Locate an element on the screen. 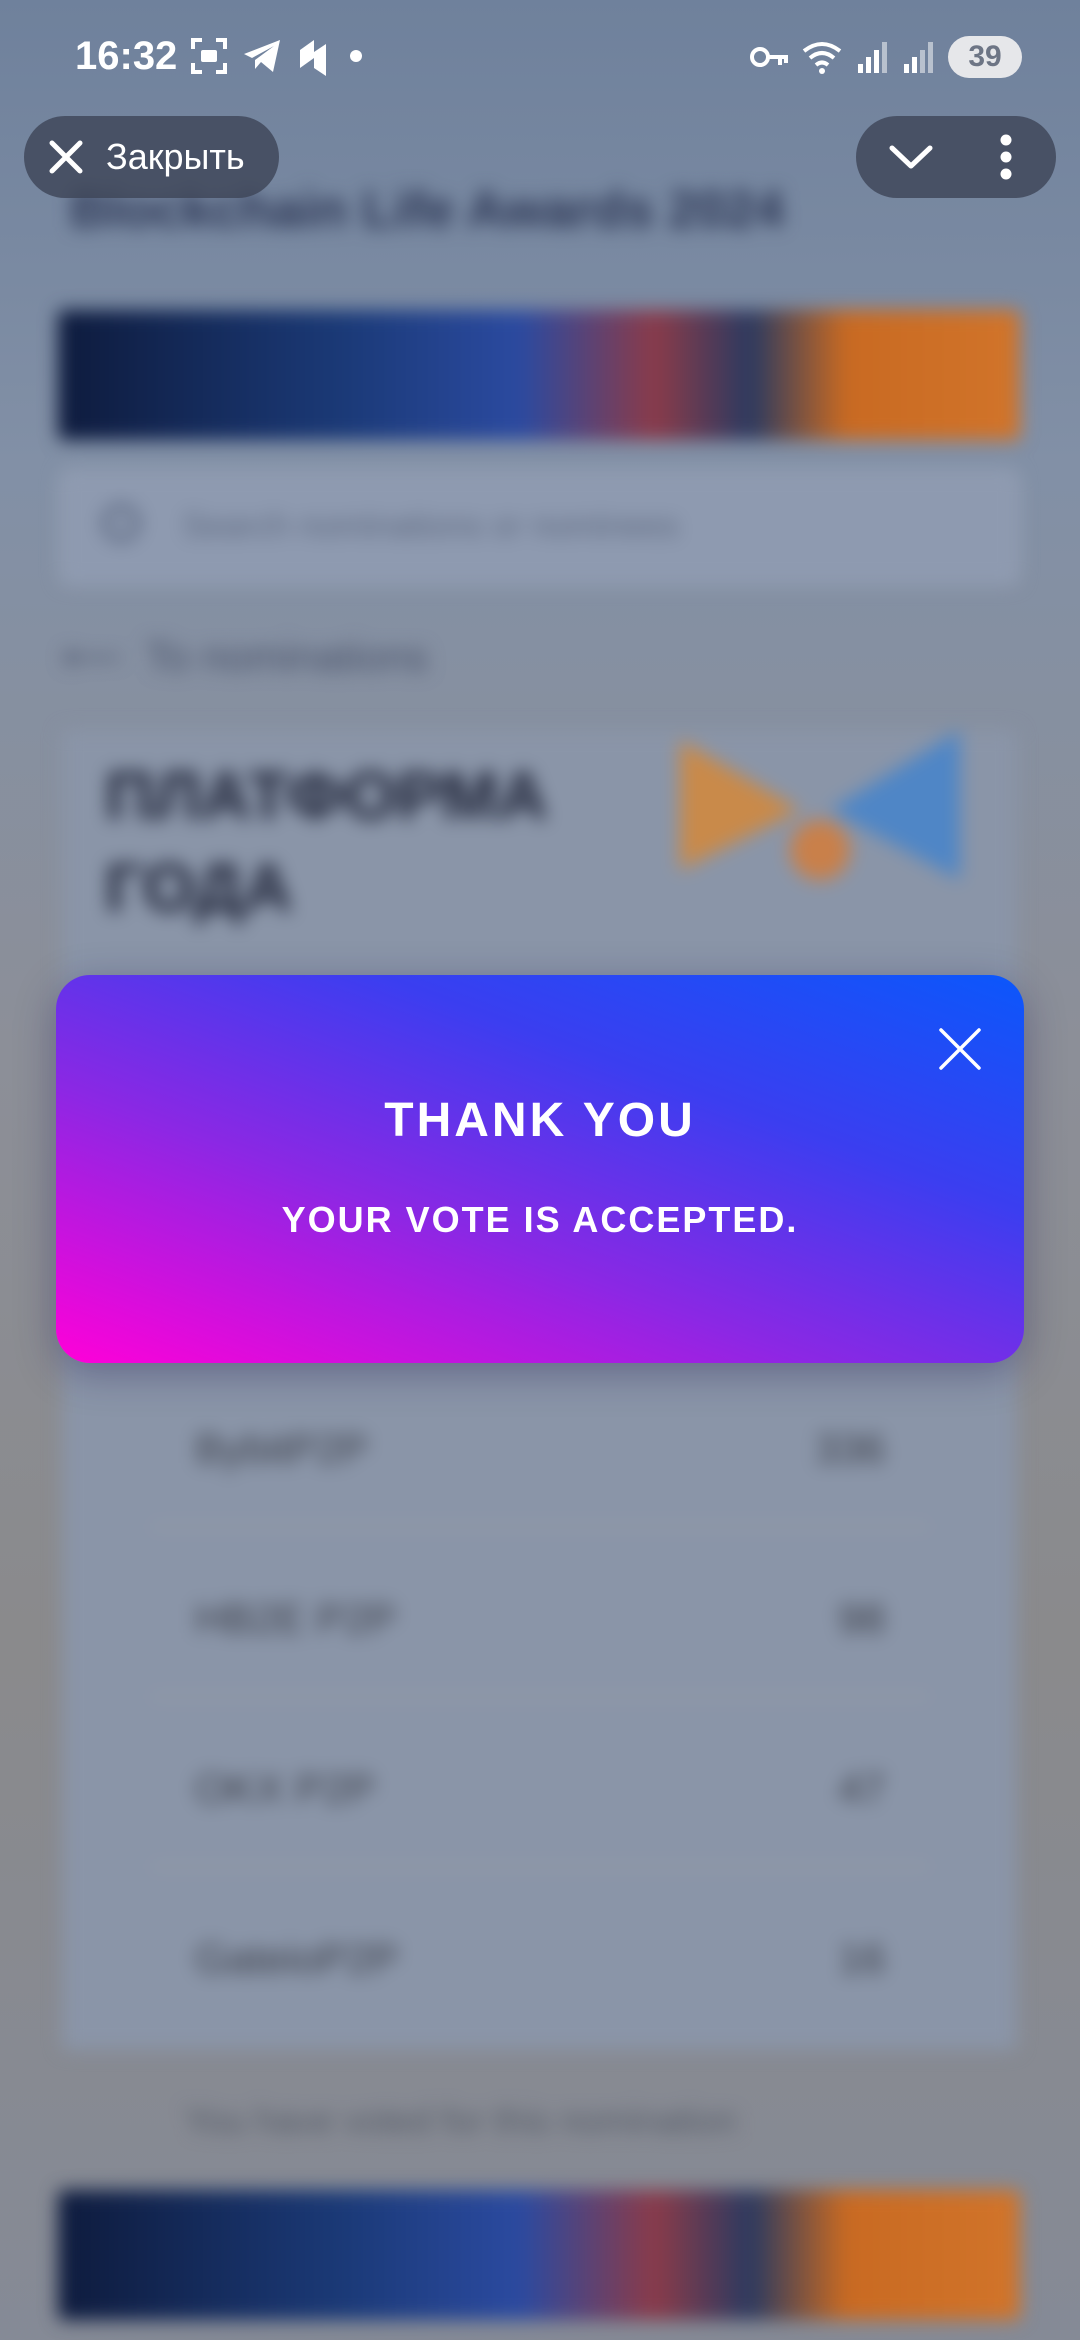  more-vertical-icon is located at coordinates (1006, 157).